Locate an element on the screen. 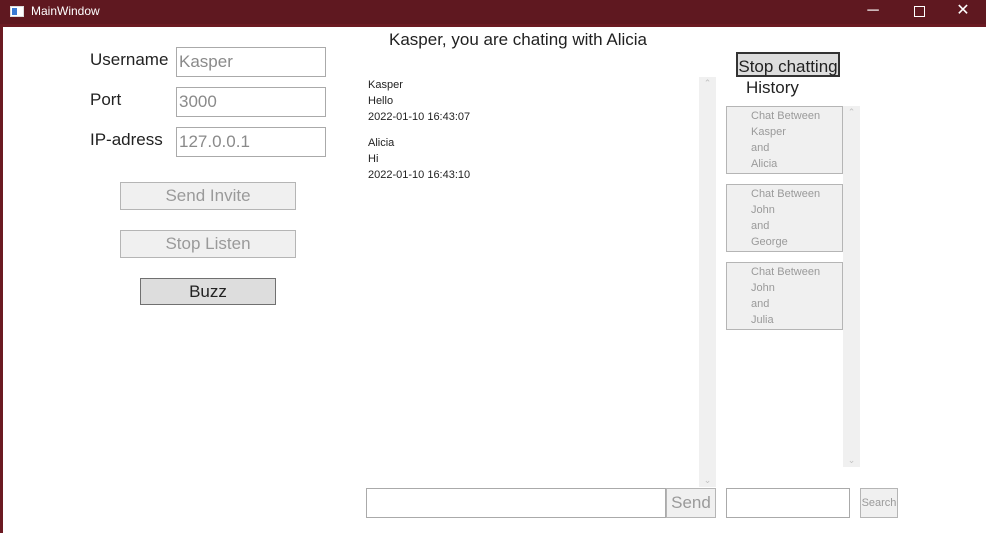 Image resolution: width=986 pixels, height=533 pixels. minimize-icon: ─ is located at coordinates (873, 10).